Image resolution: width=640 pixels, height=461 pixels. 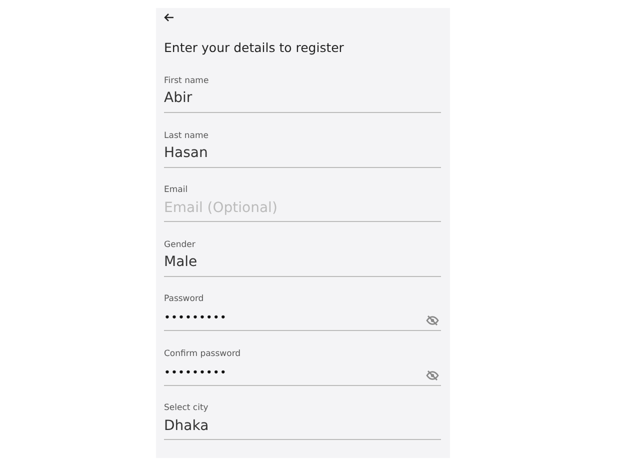 I want to click on field-label: First name, so click(x=187, y=81).